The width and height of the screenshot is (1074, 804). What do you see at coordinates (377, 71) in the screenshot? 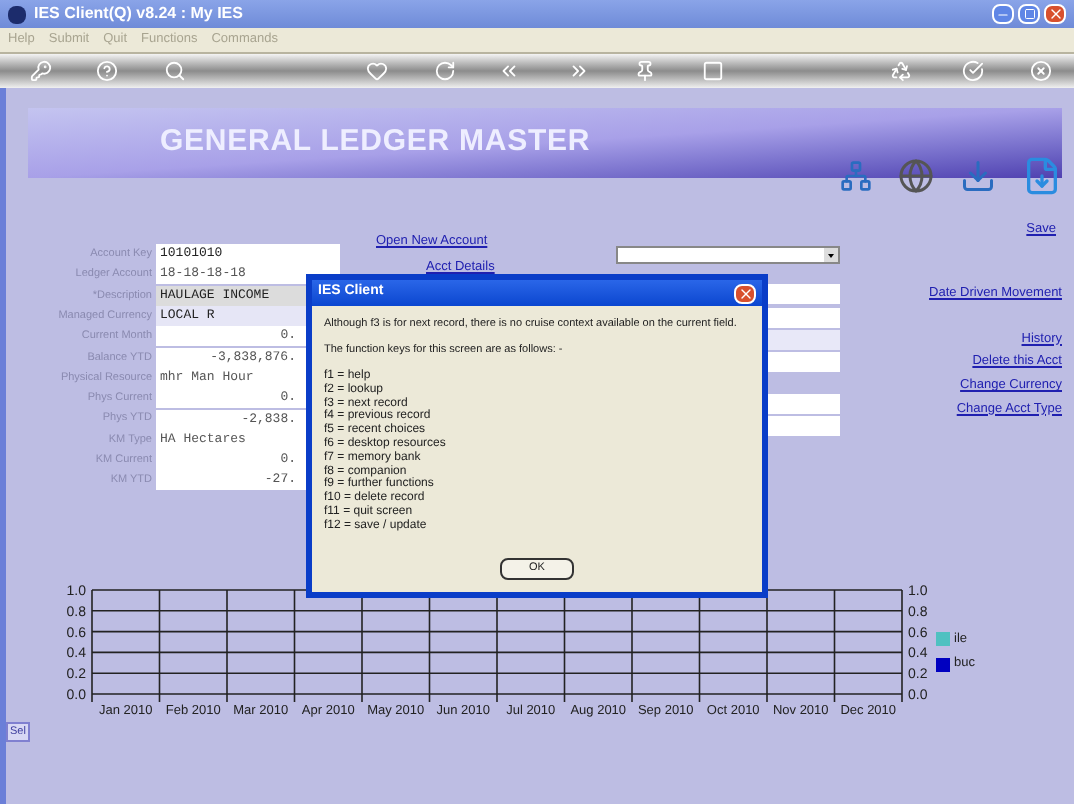
I see `heart-icon` at bounding box center [377, 71].